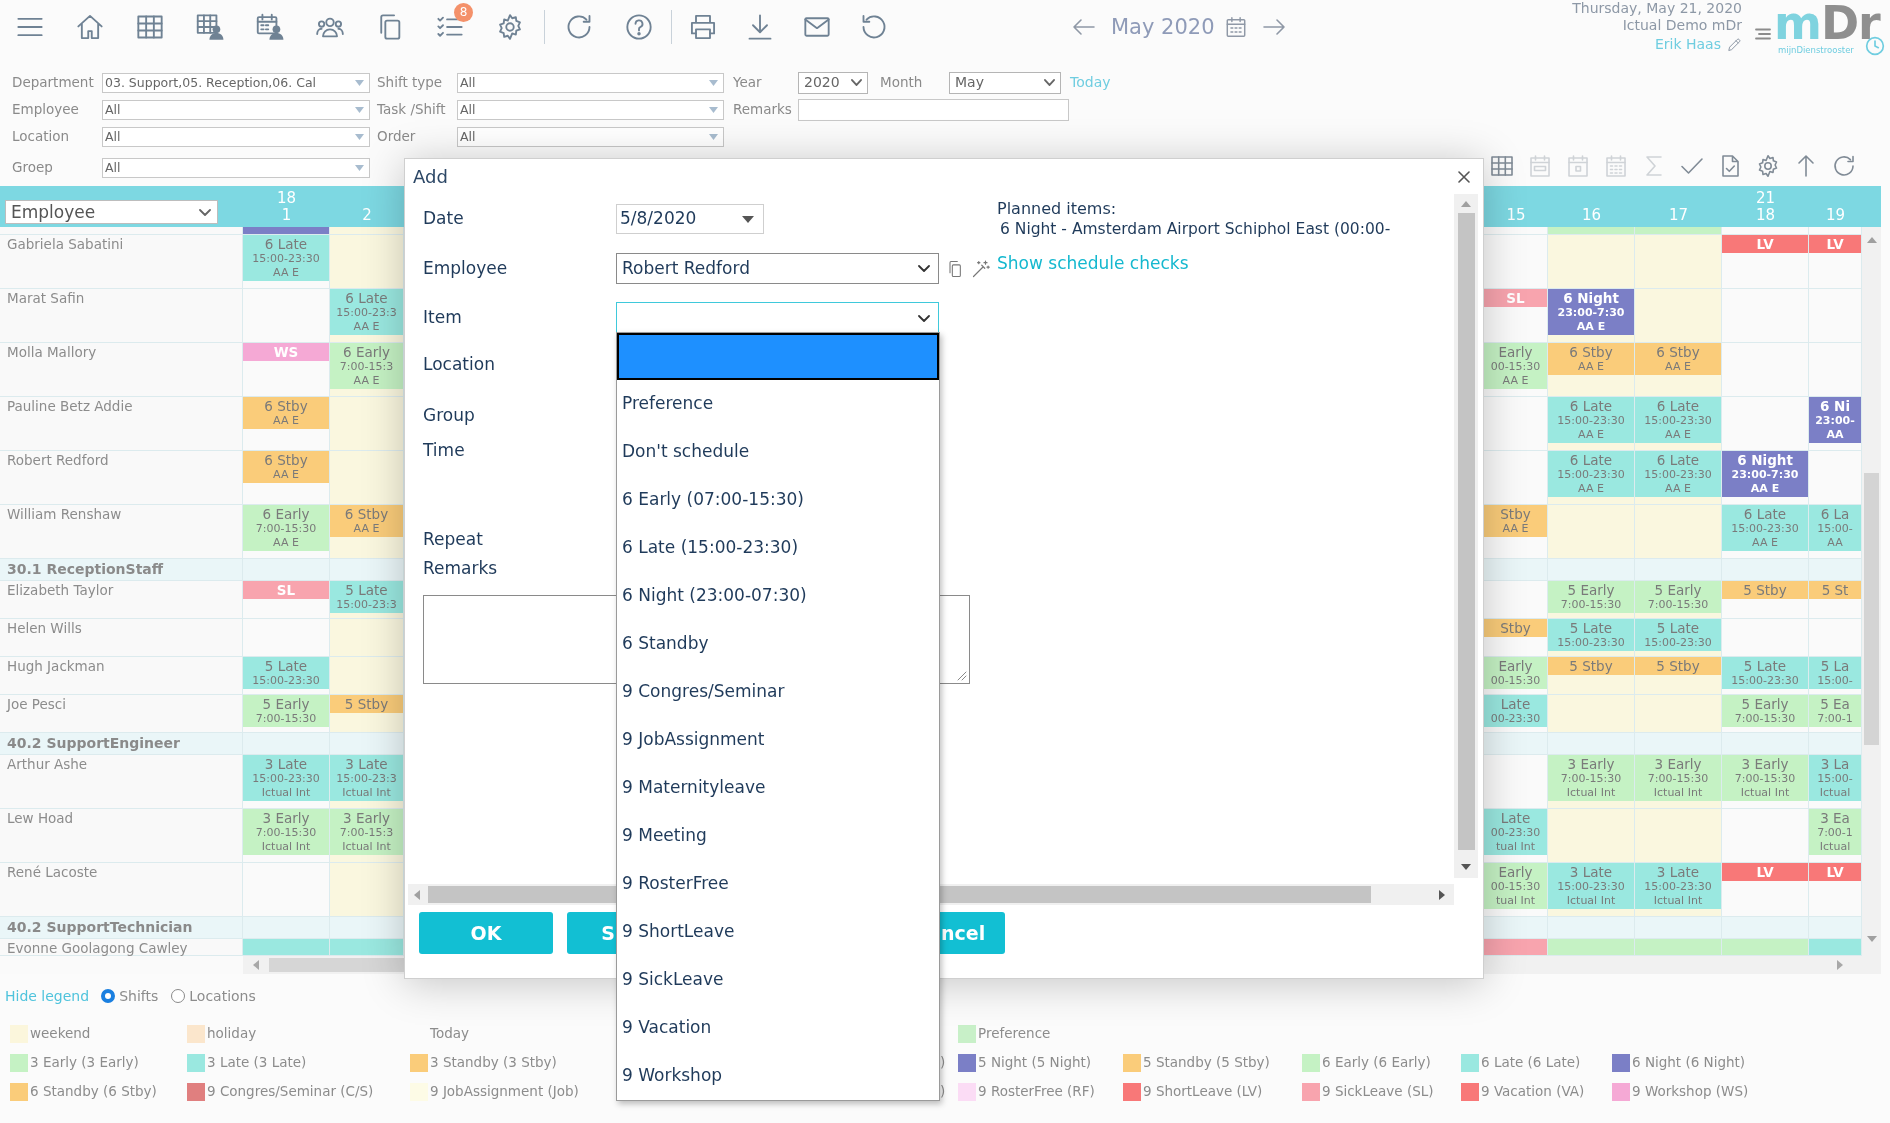 Image resolution: width=1890 pixels, height=1123 pixels. What do you see at coordinates (40, 817) in the screenshot?
I see `employee-name: Lew Hoad` at bounding box center [40, 817].